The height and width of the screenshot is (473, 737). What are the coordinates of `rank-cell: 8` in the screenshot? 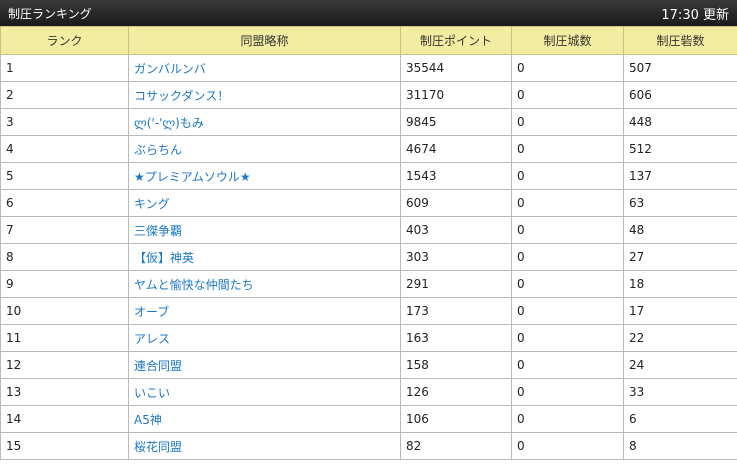 It's located at (64, 257).